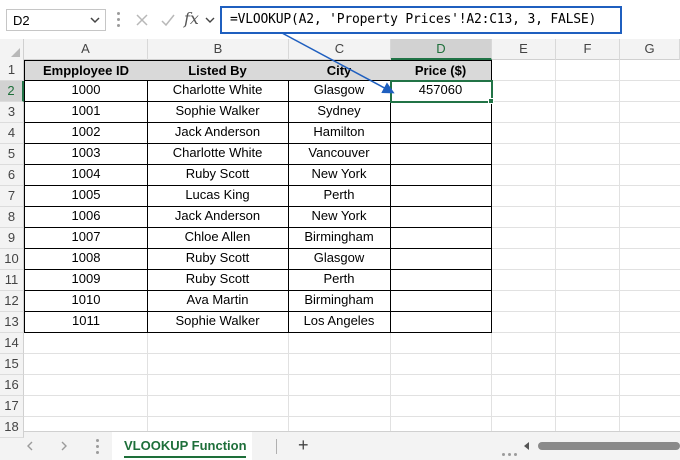  Describe the element at coordinates (12, 301) in the screenshot. I see `row-header-12: 12` at that location.